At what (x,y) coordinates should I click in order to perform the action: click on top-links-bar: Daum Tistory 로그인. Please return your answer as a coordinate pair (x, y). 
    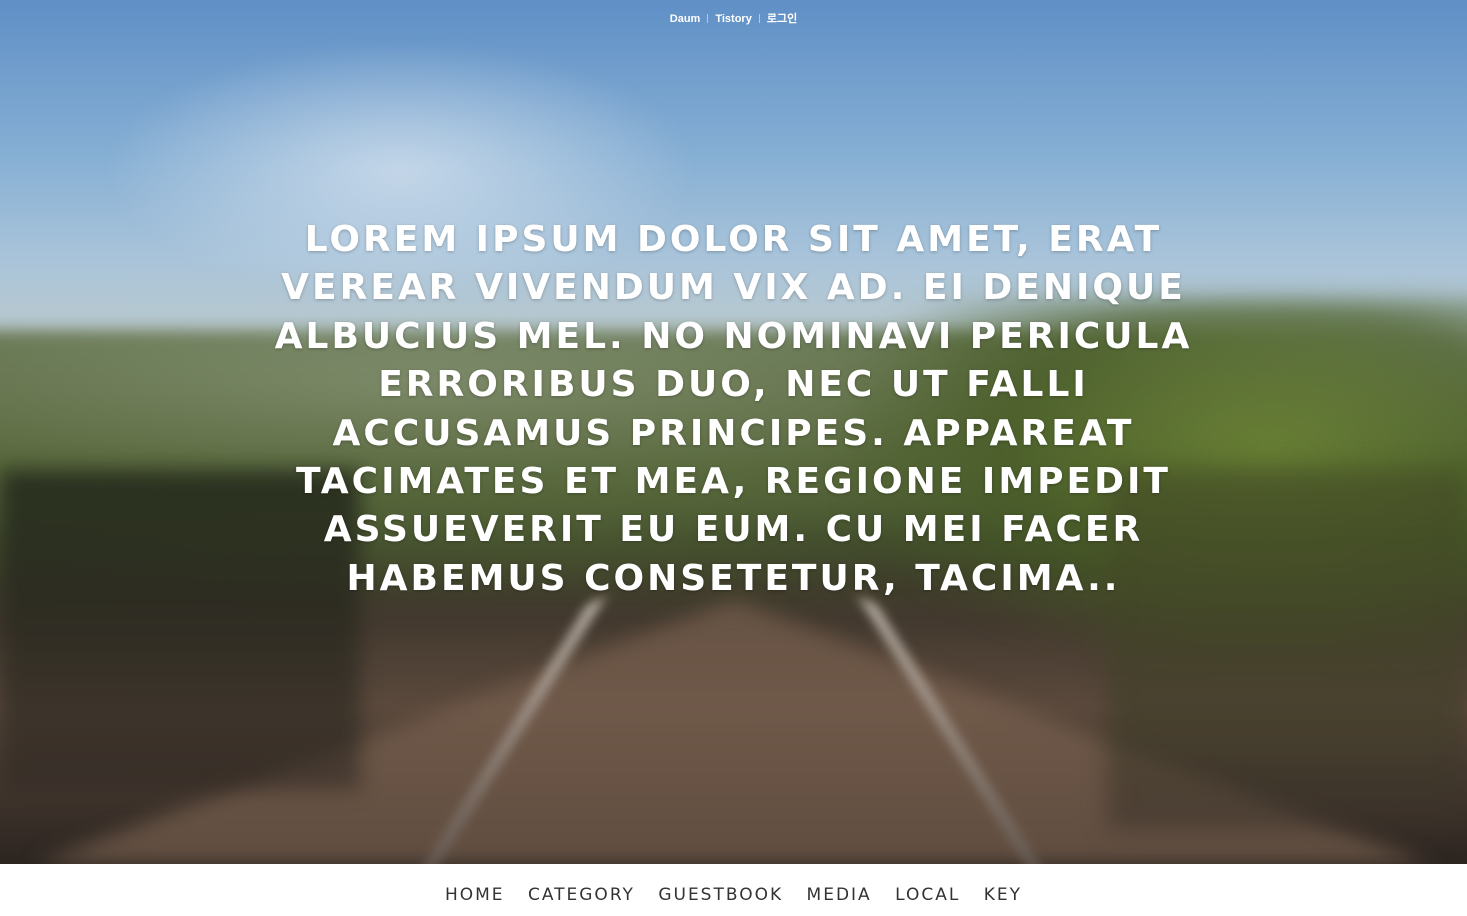
    Looking at the image, I should click on (733, 18).